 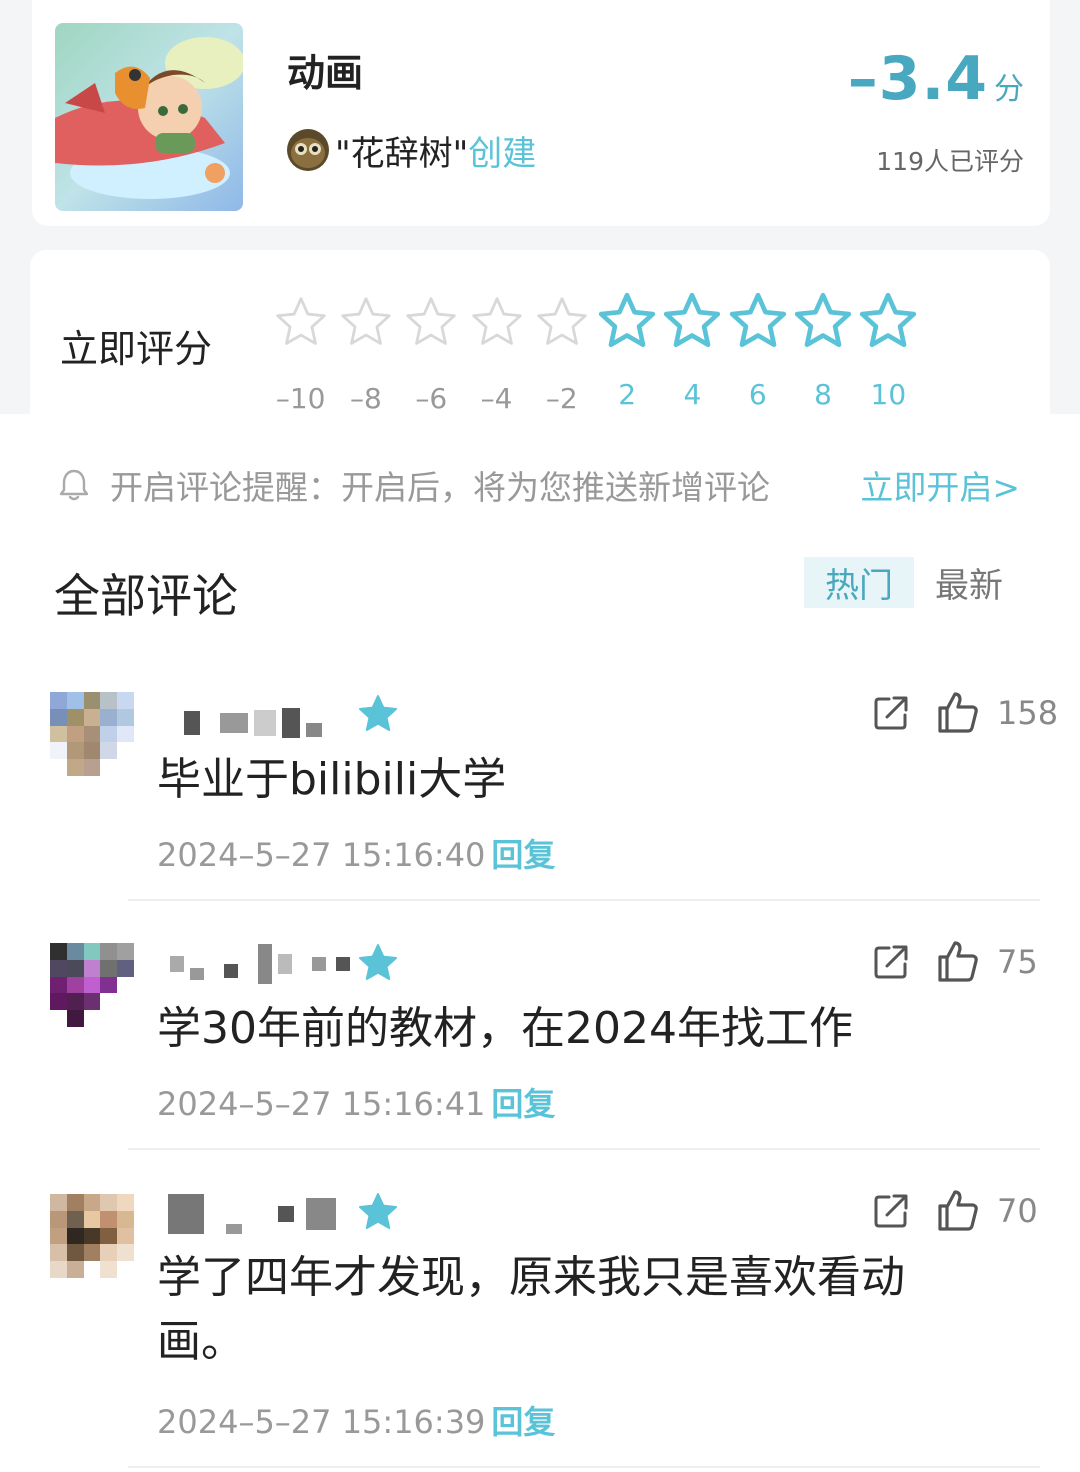 What do you see at coordinates (325, 73) in the screenshot?
I see `topic-title: 动画` at bounding box center [325, 73].